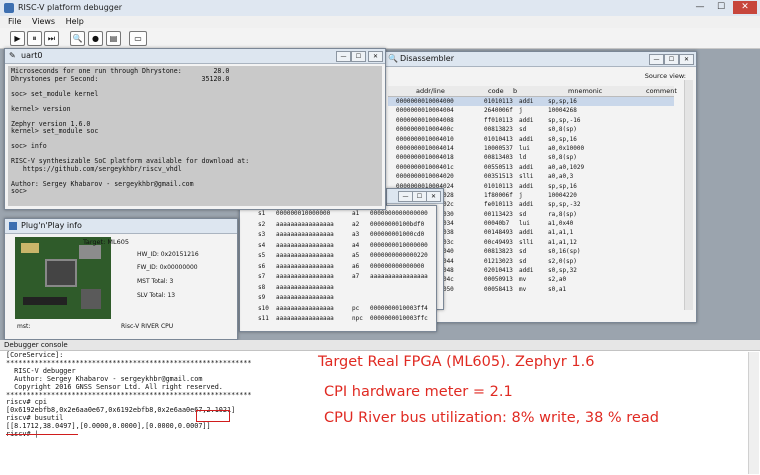 The width and height of the screenshot is (760, 475). What do you see at coordinates (498, 167) in the screenshot?
I see `disasm-code: 00550513` at bounding box center [498, 167].